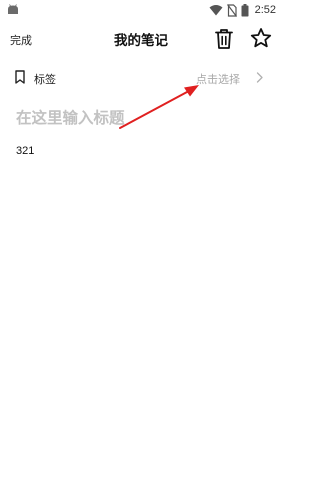 The height and width of the screenshot is (500, 320). What do you see at coordinates (13, 9) in the screenshot?
I see `android-icon` at bounding box center [13, 9].